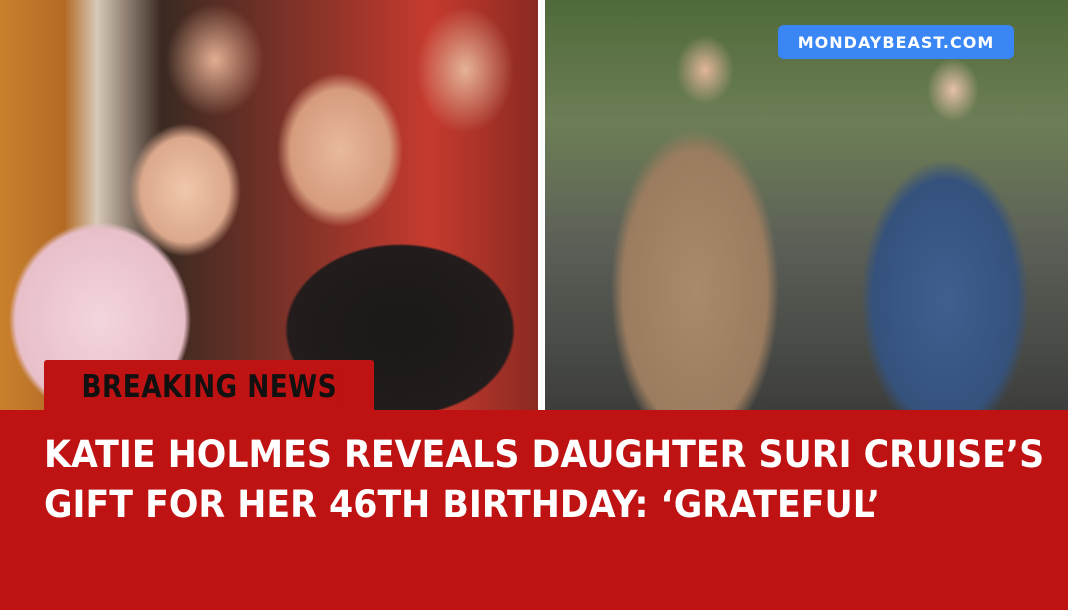 The image size is (1068, 610). What do you see at coordinates (541, 205) in the screenshot?
I see `photo-divider` at bounding box center [541, 205].